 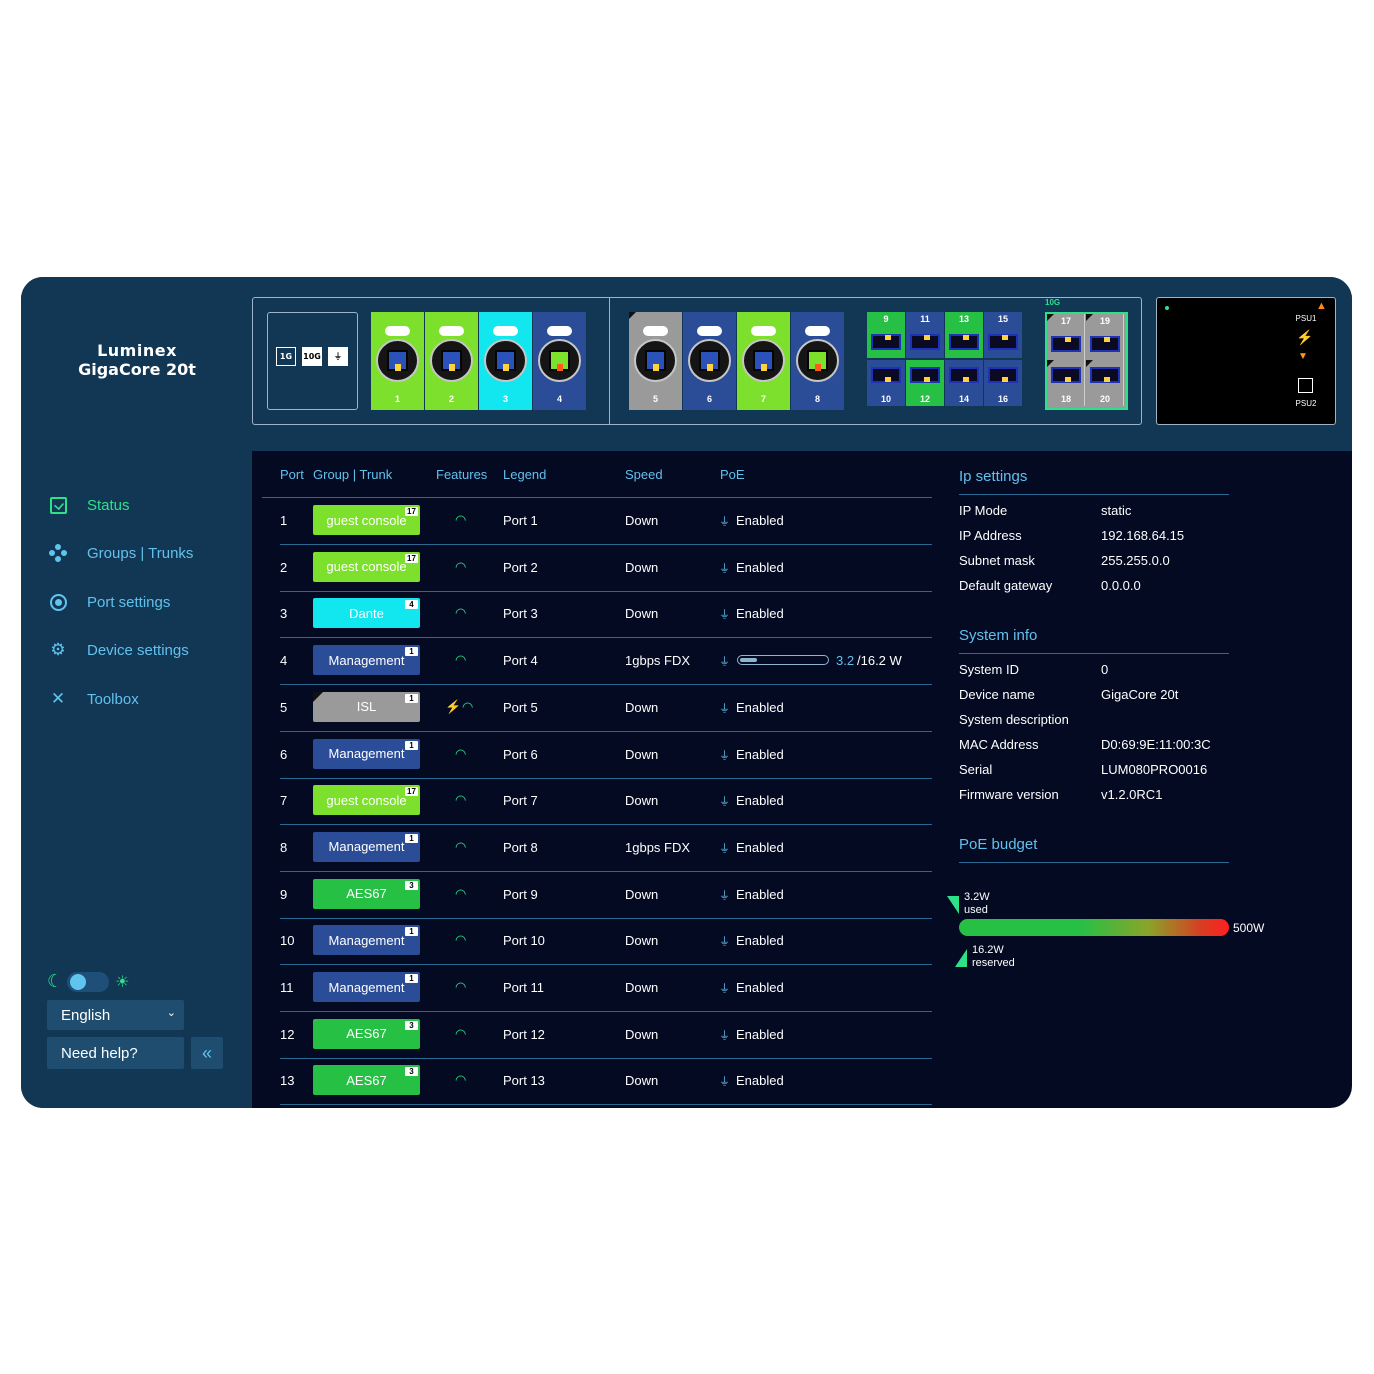 What do you see at coordinates (116, 650) in the screenshot?
I see `nav-device-settings: ⚙ Device settings` at bounding box center [116, 650].